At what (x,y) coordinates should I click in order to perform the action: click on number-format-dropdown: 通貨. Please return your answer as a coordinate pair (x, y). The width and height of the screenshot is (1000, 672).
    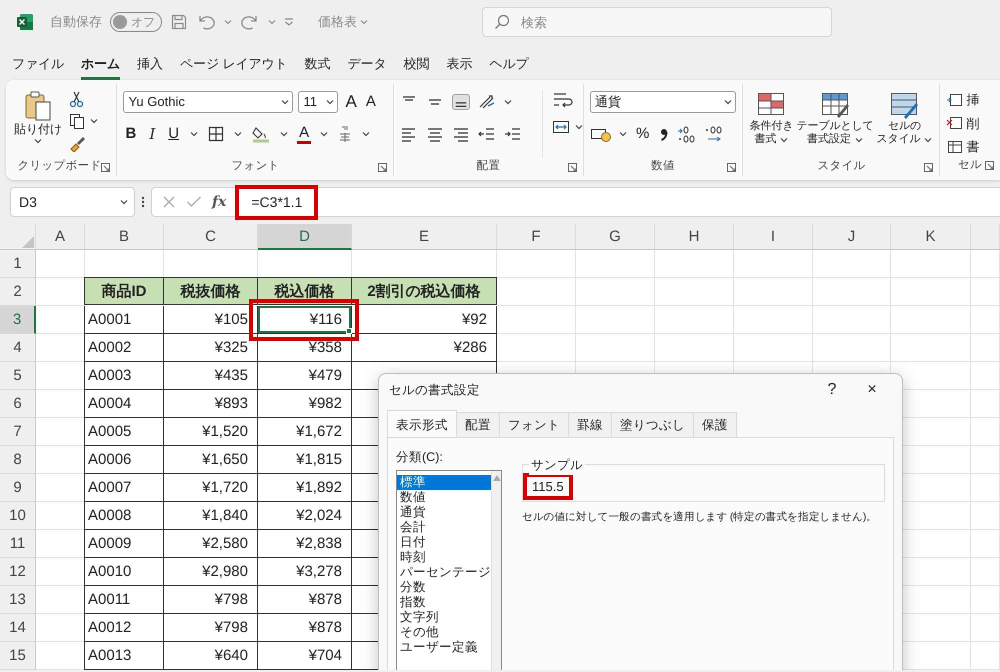
    Looking at the image, I should click on (663, 102).